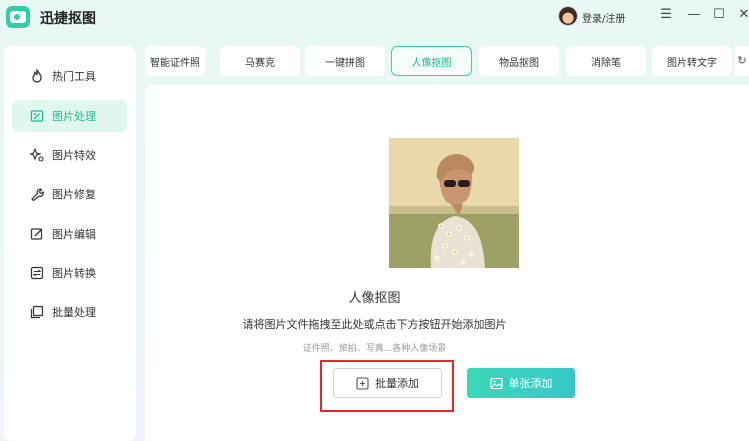  What do you see at coordinates (345, 61) in the screenshot?
I see `tab-one-click-collage: 一键拼图` at bounding box center [345, 61].